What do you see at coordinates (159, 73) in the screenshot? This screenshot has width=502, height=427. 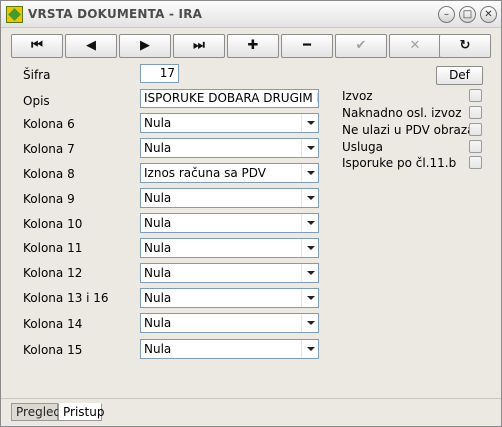 I see `sifra-field: 17` at bounding box center [159, 73].